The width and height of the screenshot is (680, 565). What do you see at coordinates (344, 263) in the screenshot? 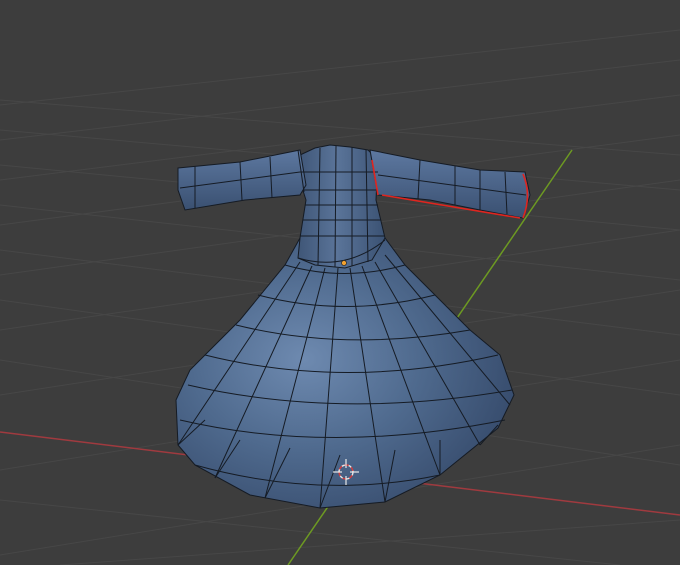
I see `object-origin` at bounding box center [344, 263].